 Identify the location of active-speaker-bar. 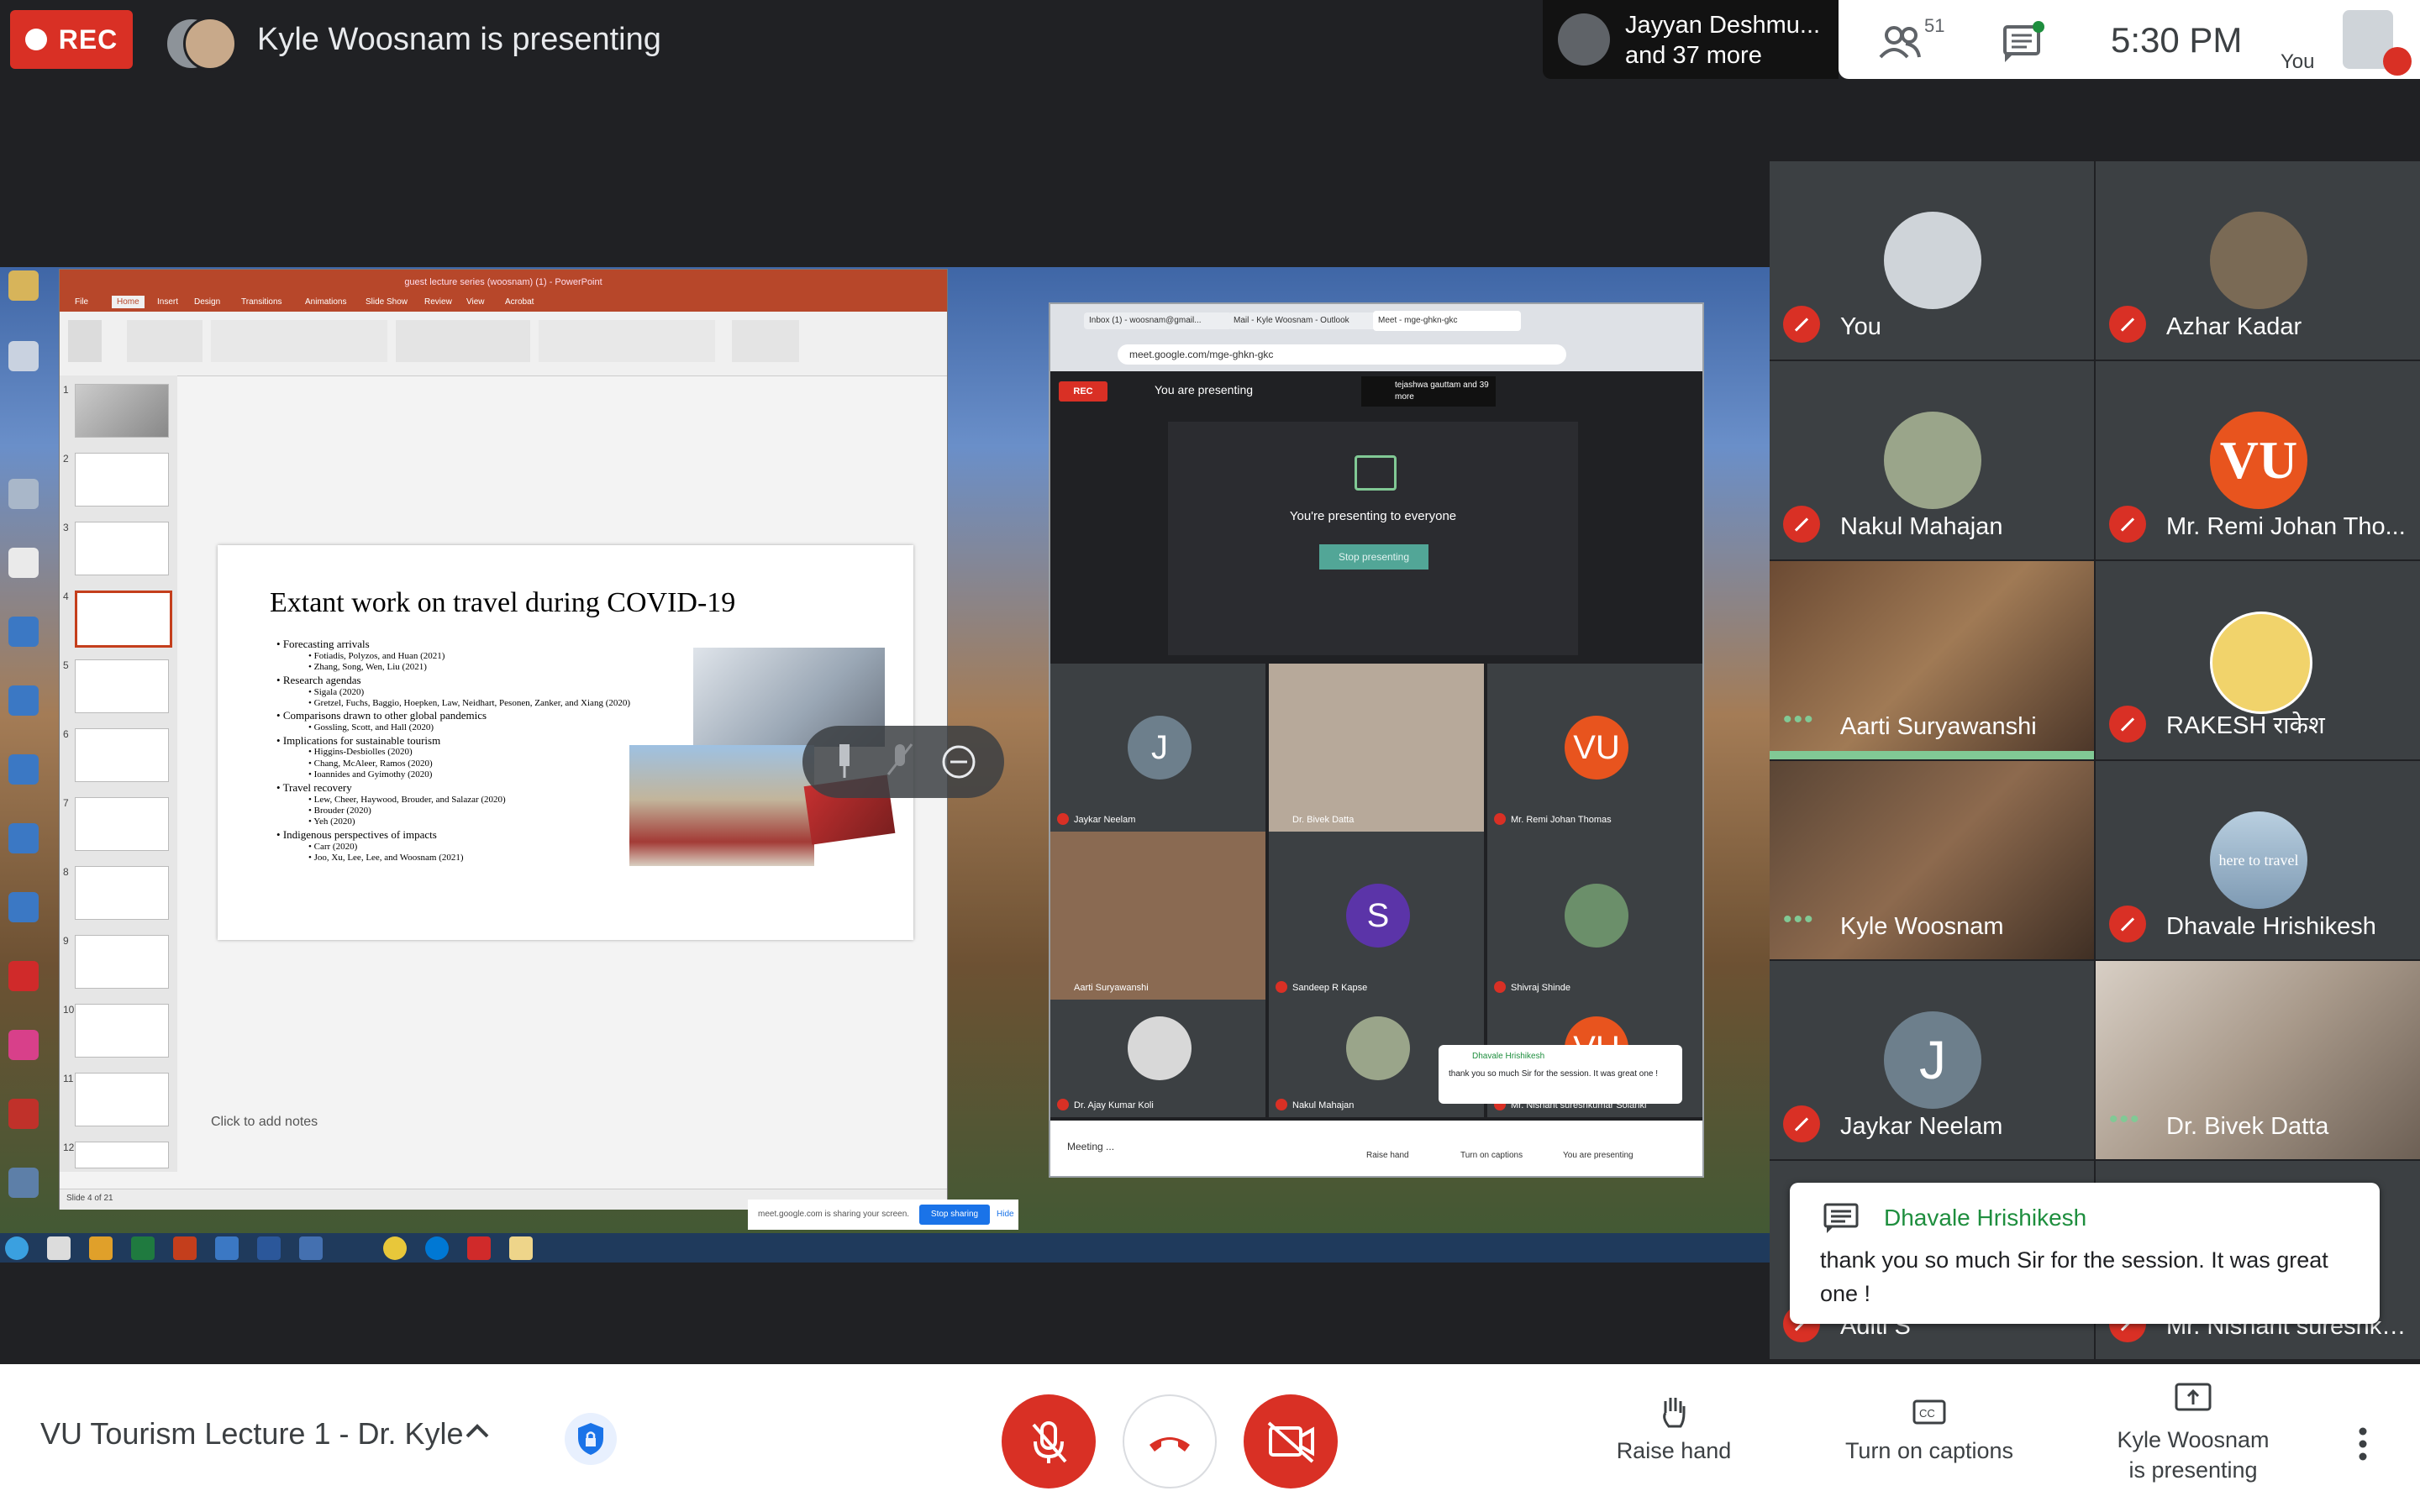
(1932, 755).